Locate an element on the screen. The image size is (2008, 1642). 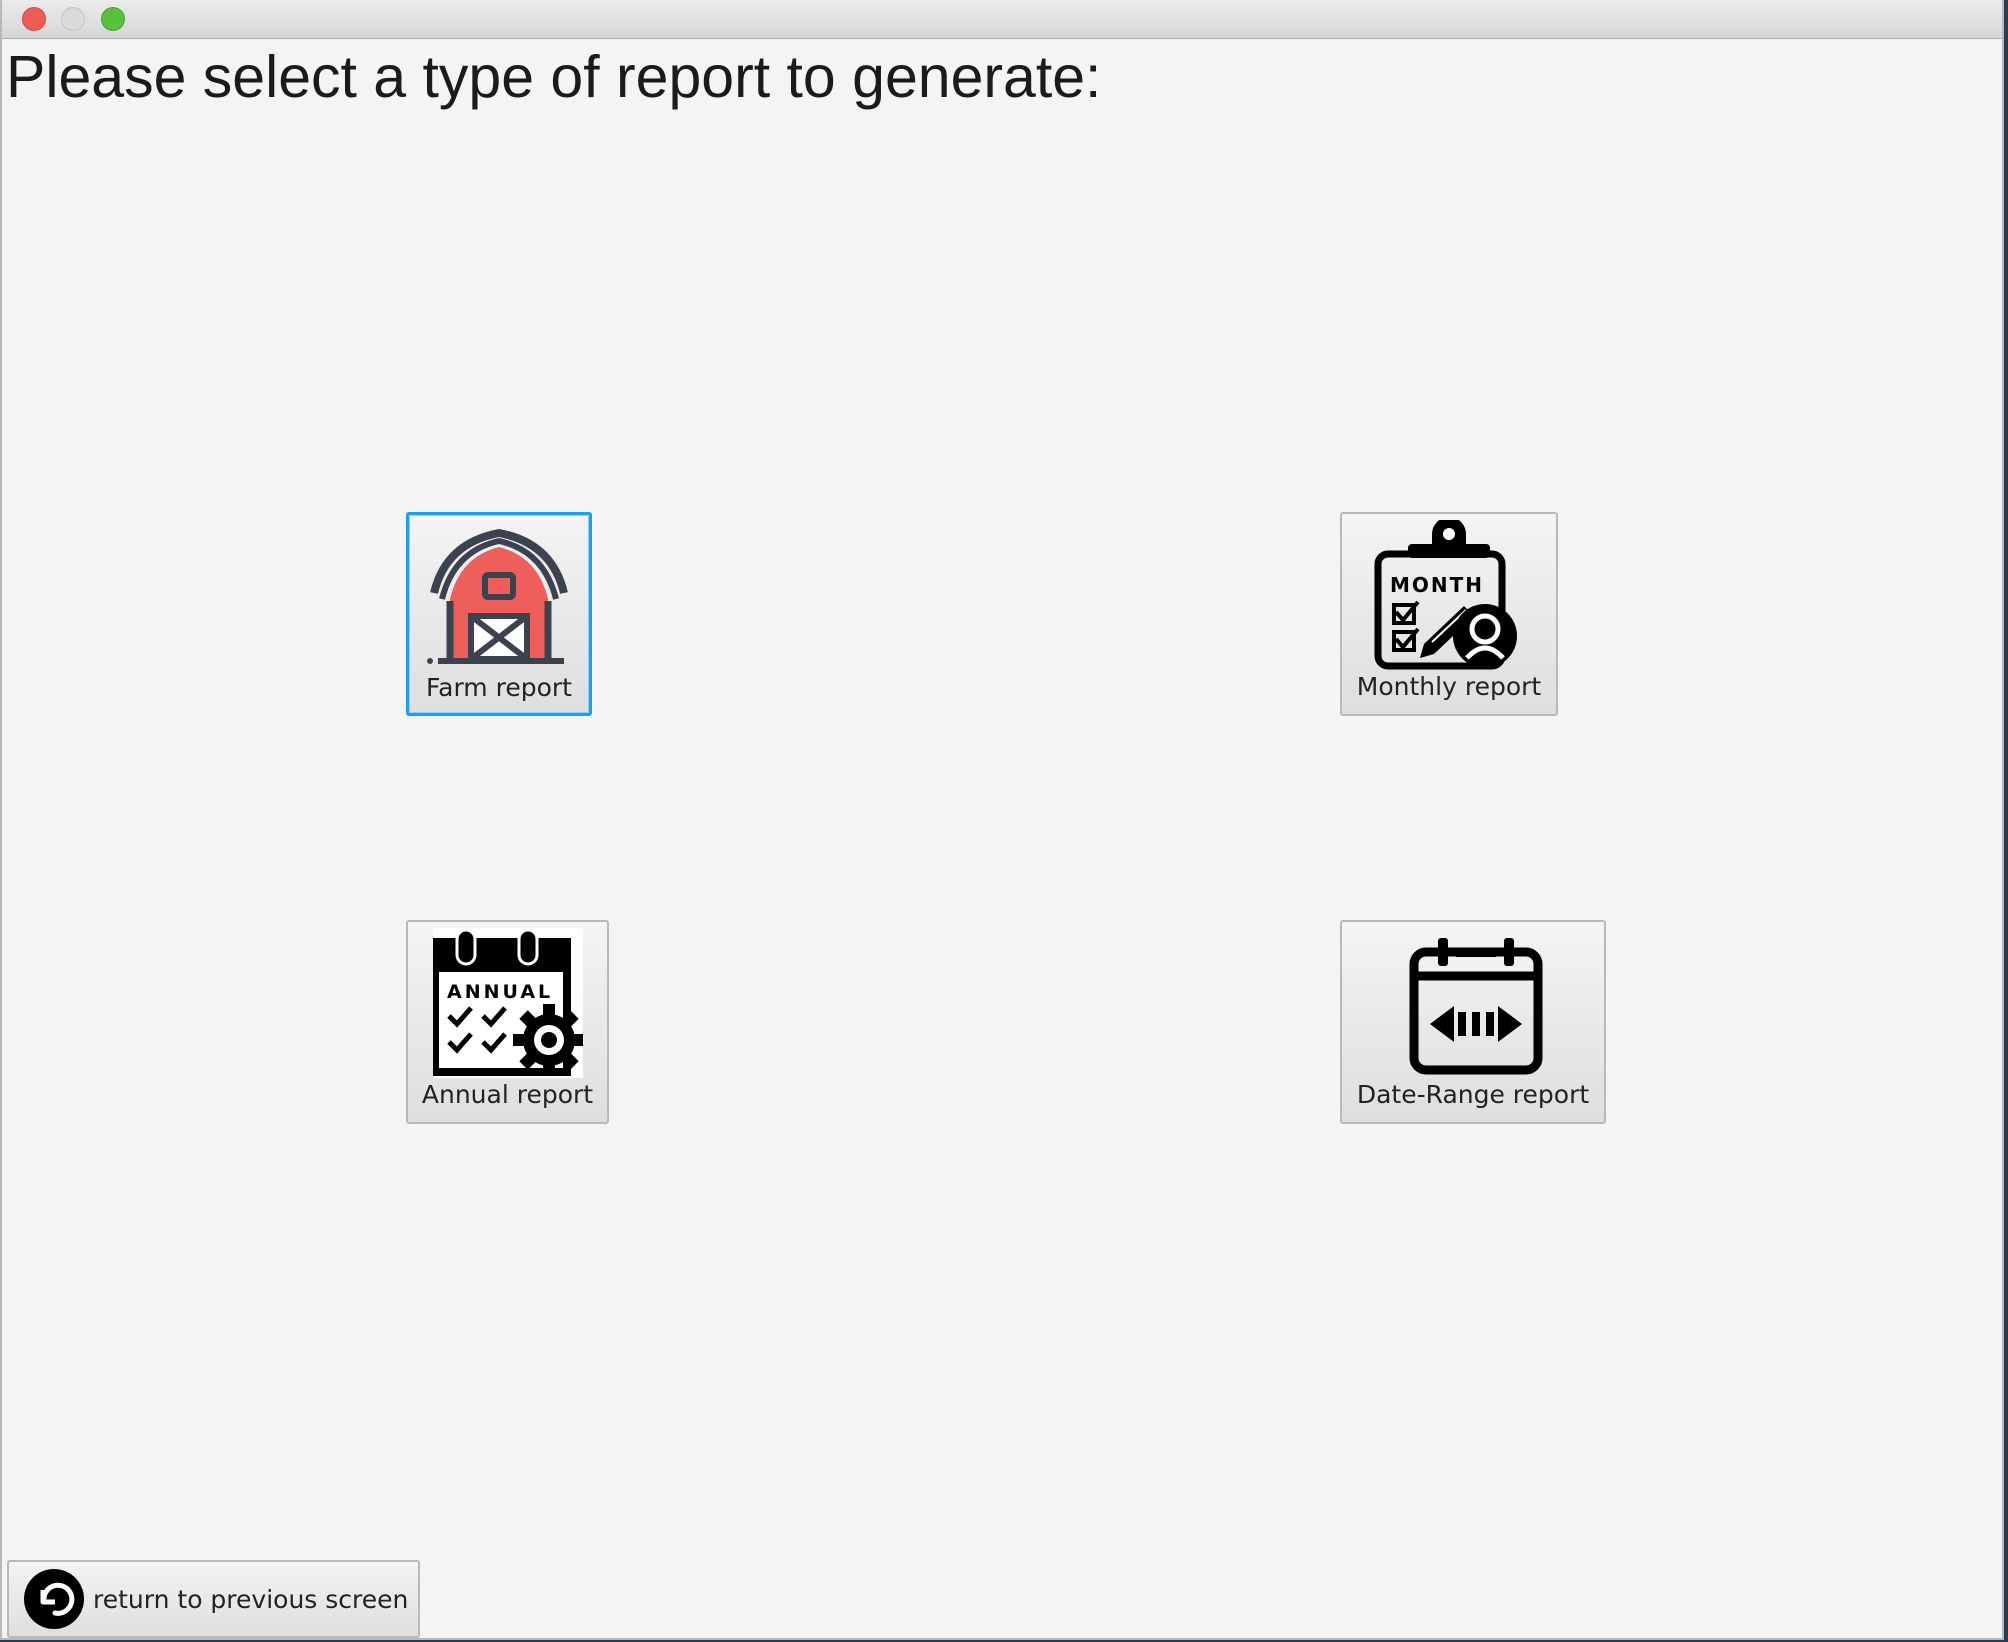
minimize-window-button is located at coordinates (73, 19).